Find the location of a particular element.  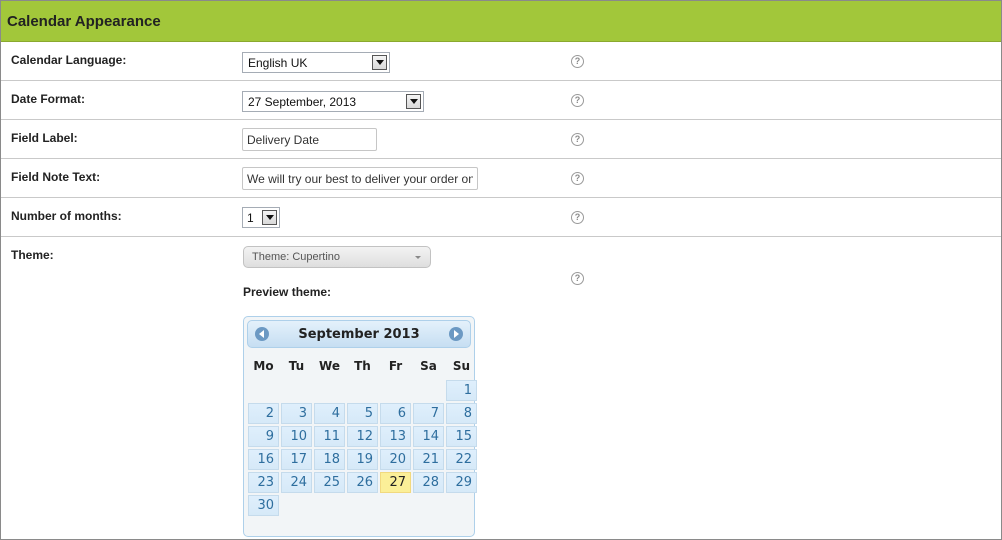

calendar-header: September 2013 is located at coordinates (359, 334).